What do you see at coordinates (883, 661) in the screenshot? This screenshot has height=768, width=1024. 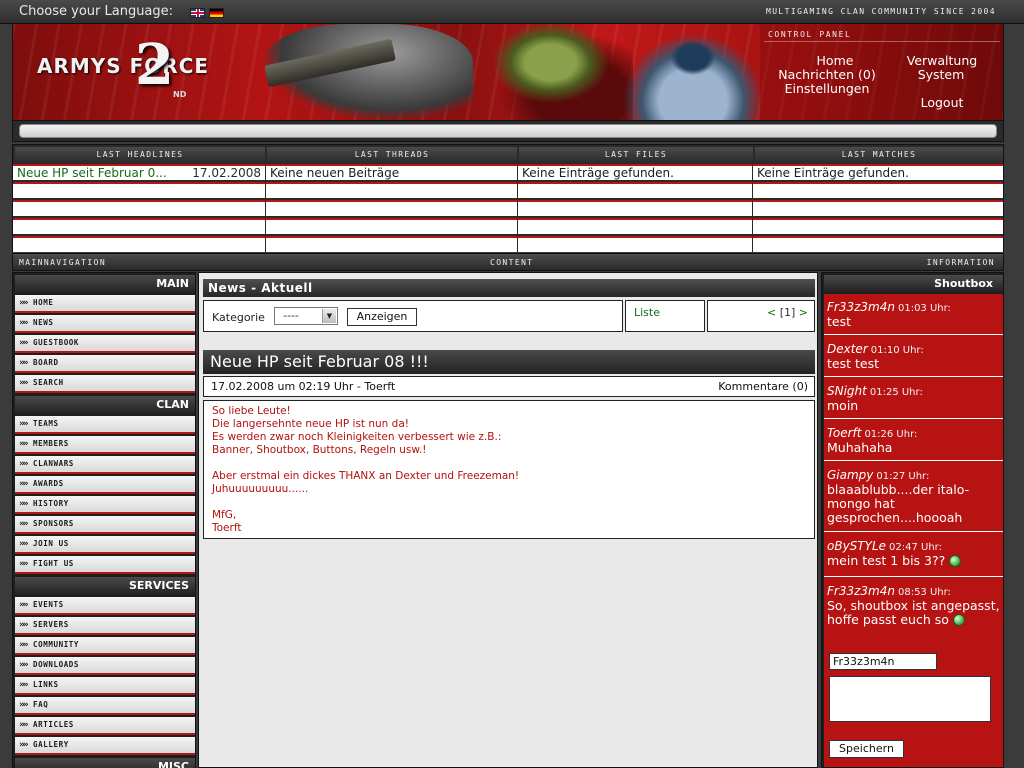 I see `shout-name-input: Fr33z3m4n` at bounding box center [883, 661].